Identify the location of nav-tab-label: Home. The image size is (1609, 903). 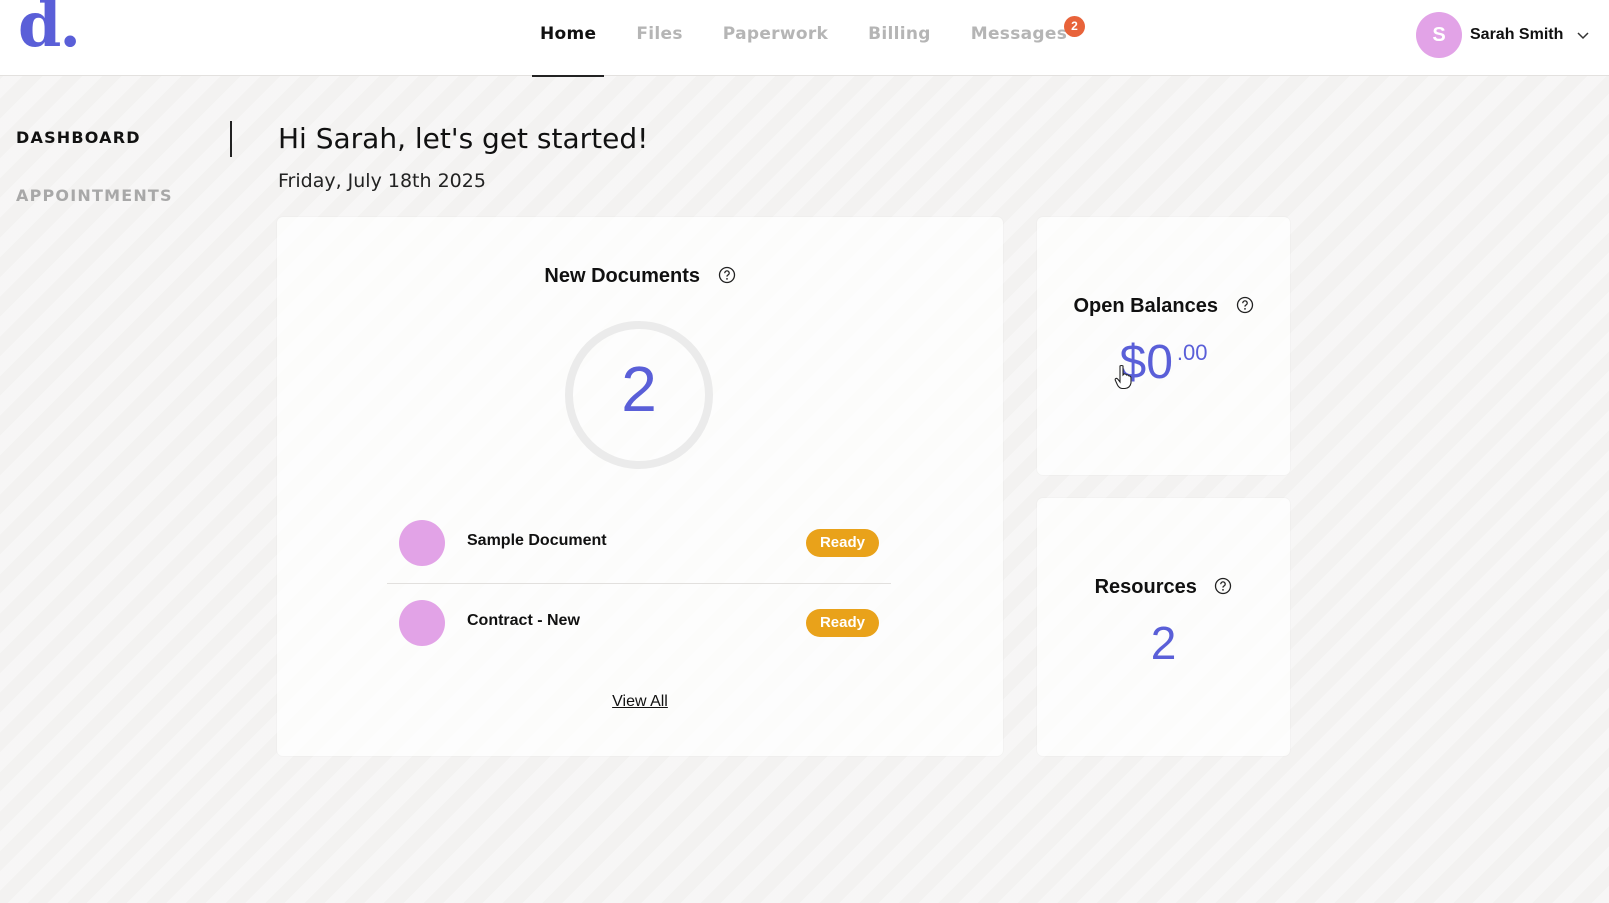
(568, 34).